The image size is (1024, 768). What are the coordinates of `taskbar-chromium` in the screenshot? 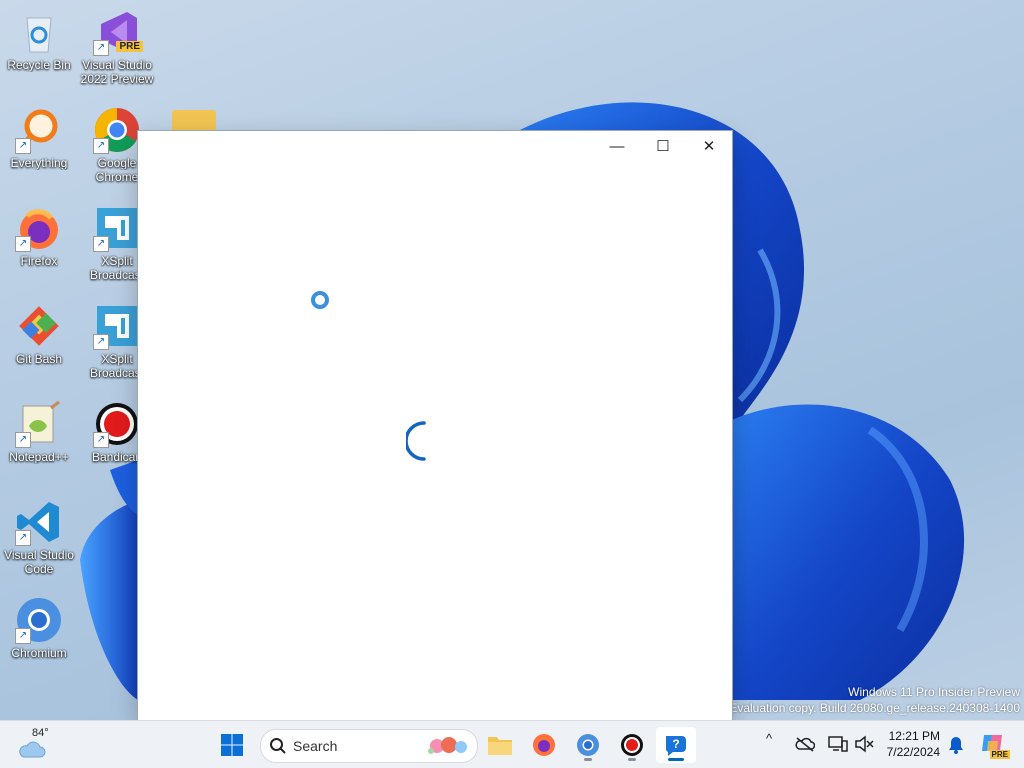 It's located at (588, 745).